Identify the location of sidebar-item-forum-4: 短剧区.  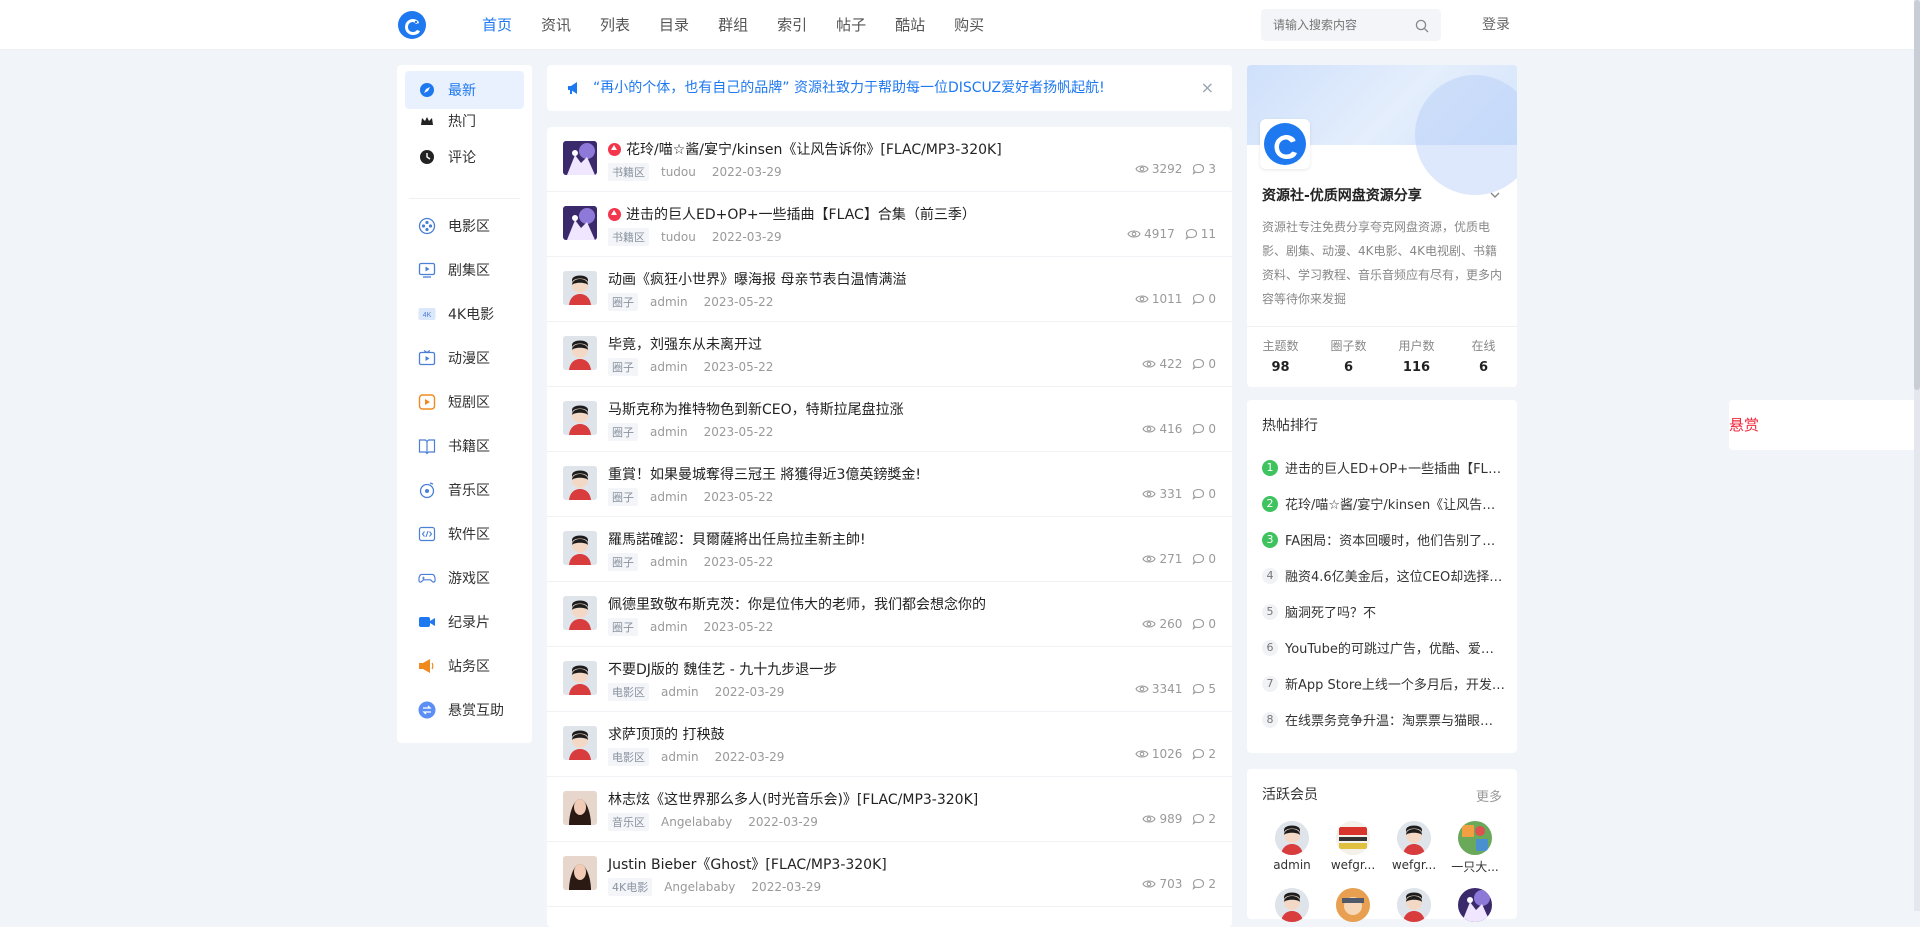
(464, 402).